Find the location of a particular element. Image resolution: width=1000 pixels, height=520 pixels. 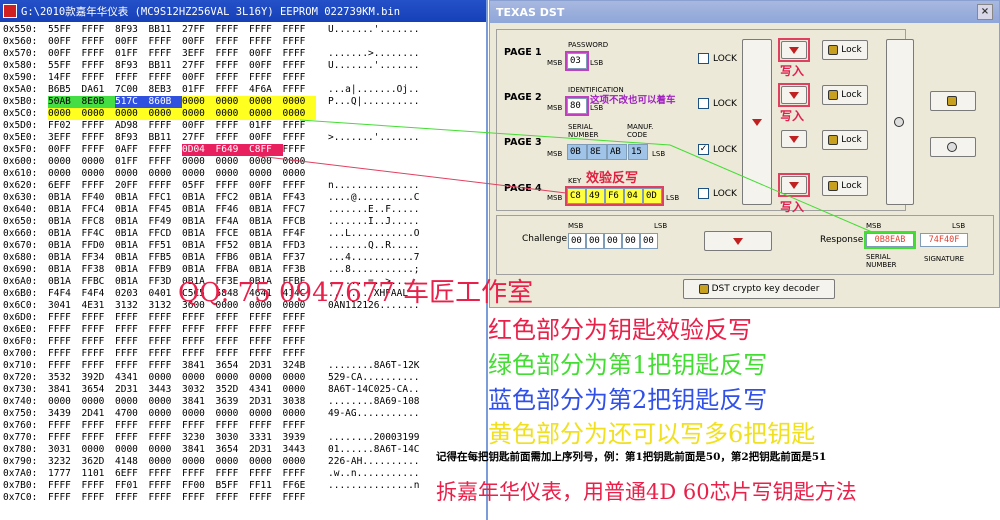

hex-cell: 517C is located at coordinates (132, 102).